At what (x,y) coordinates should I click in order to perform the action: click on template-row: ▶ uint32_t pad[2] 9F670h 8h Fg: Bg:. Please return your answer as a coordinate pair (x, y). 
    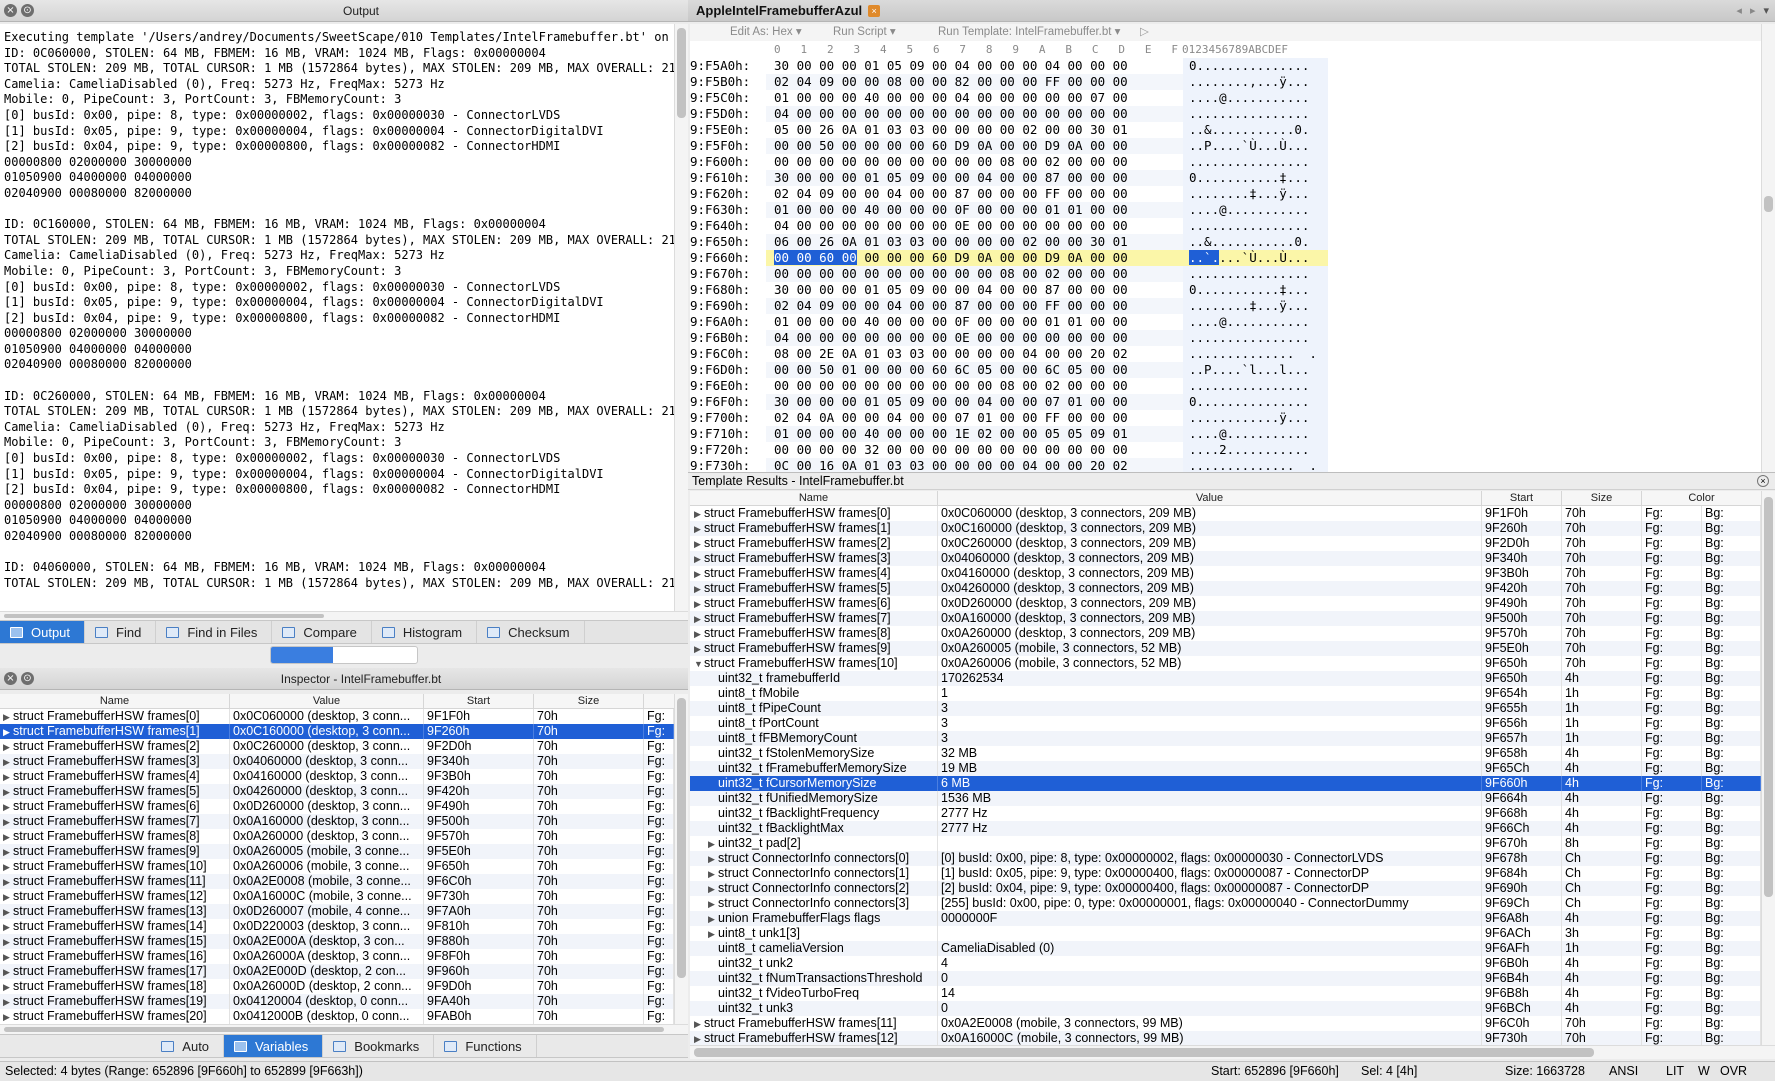
    Looking at the image, I should click on (1225, 843).